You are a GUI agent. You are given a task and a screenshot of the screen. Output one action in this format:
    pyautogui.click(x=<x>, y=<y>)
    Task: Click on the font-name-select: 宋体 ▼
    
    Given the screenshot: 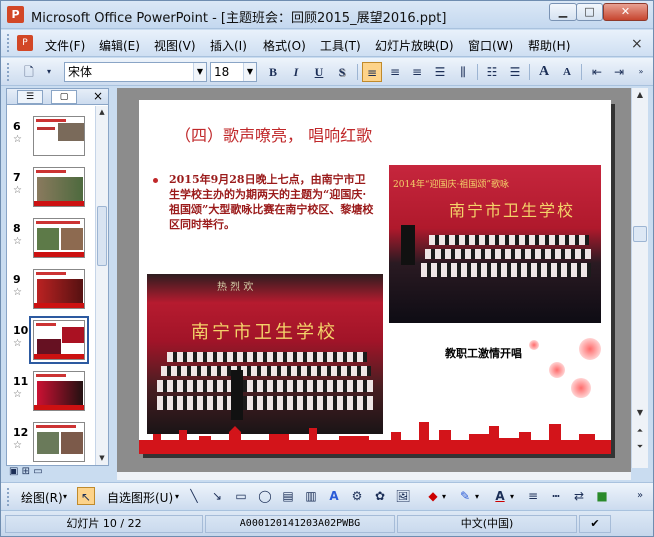 What is the action you would take?
    pyautogui.click(x=135, y=72)
    